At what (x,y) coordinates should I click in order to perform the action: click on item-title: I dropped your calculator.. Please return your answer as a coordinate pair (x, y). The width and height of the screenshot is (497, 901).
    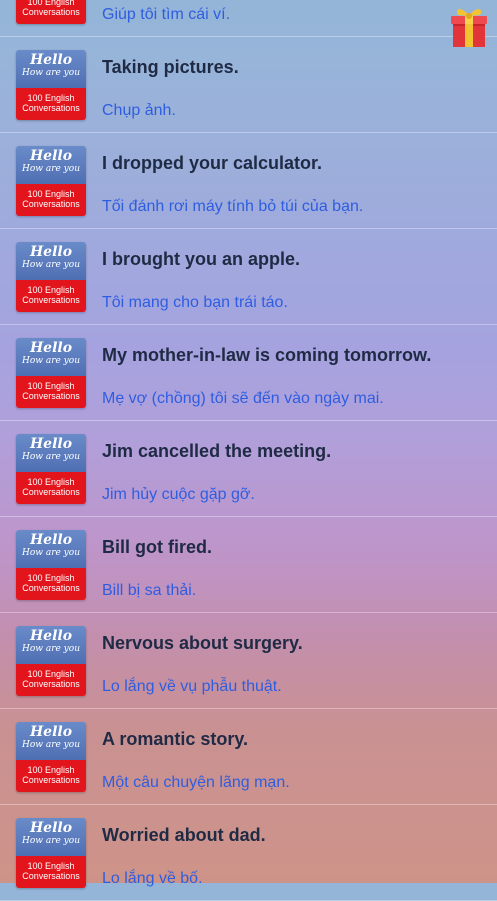
    Looking at the image, I should click on (212, 163).